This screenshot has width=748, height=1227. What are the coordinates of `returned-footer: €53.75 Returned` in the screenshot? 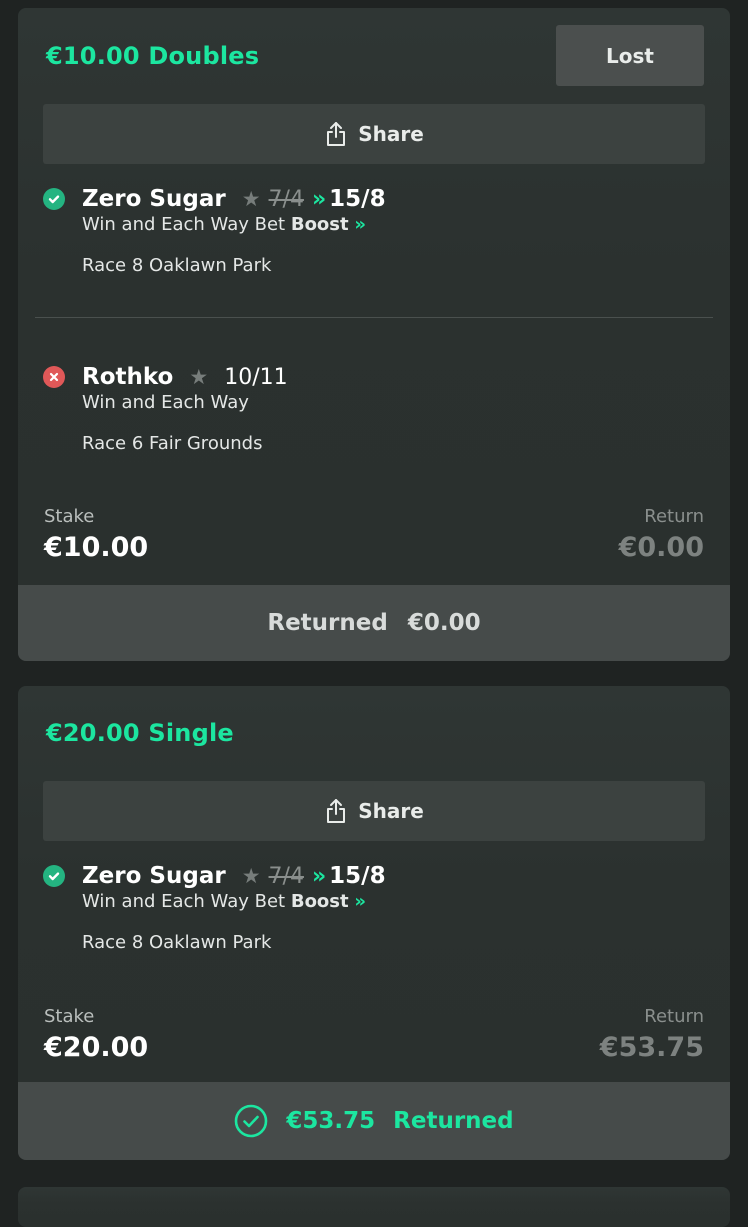 It's located at (374, 1121).